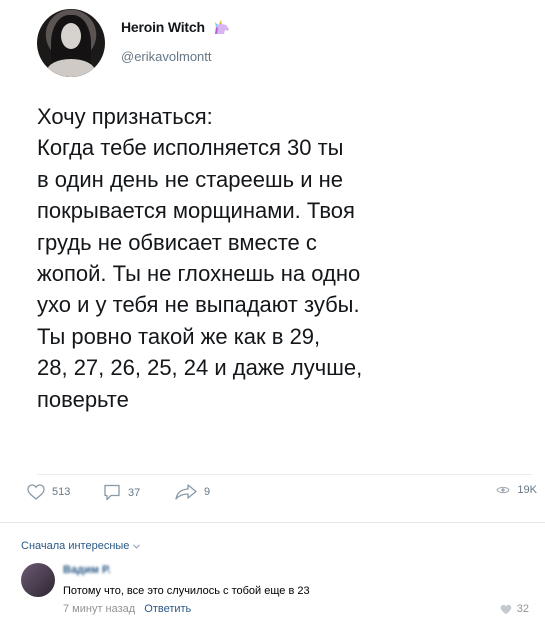 This screenshot has width=545, height=620. I want to click on comment-count: 37, so click(134, 492).